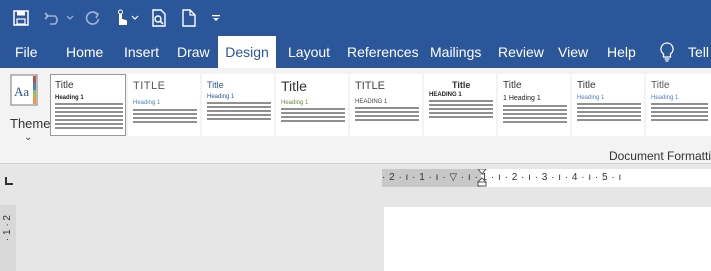 The image size is (711, 271). Describe the element at coordinates (521, 52) in the screenshot. I see `tab-review: Review` at that location.